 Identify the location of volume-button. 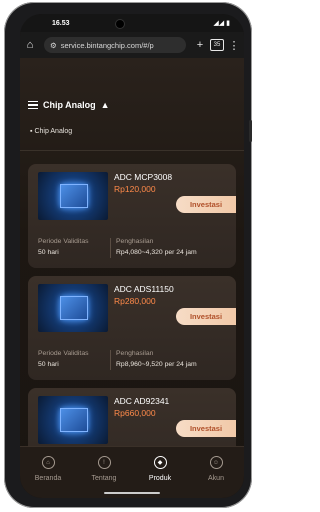
(250, 131).